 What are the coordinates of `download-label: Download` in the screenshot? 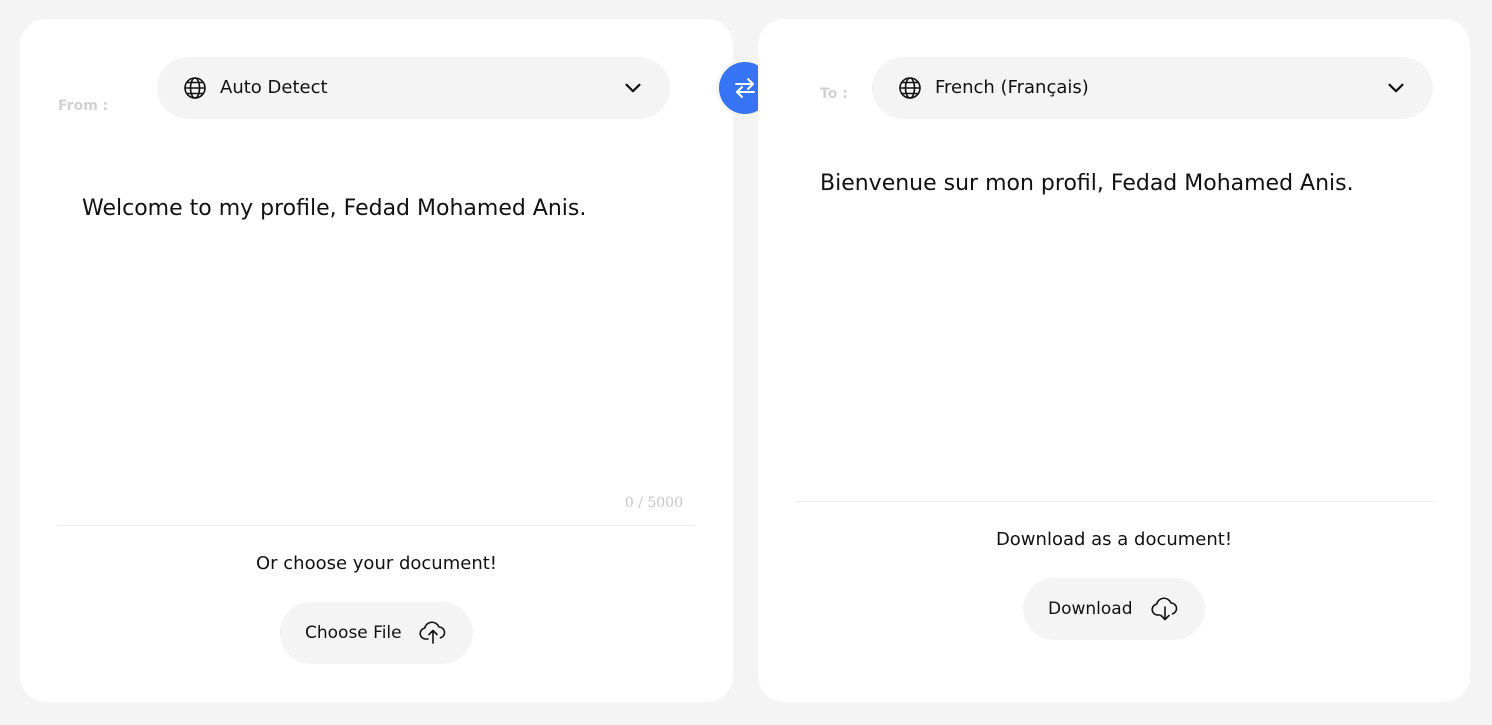 It's located at (1090, 609).